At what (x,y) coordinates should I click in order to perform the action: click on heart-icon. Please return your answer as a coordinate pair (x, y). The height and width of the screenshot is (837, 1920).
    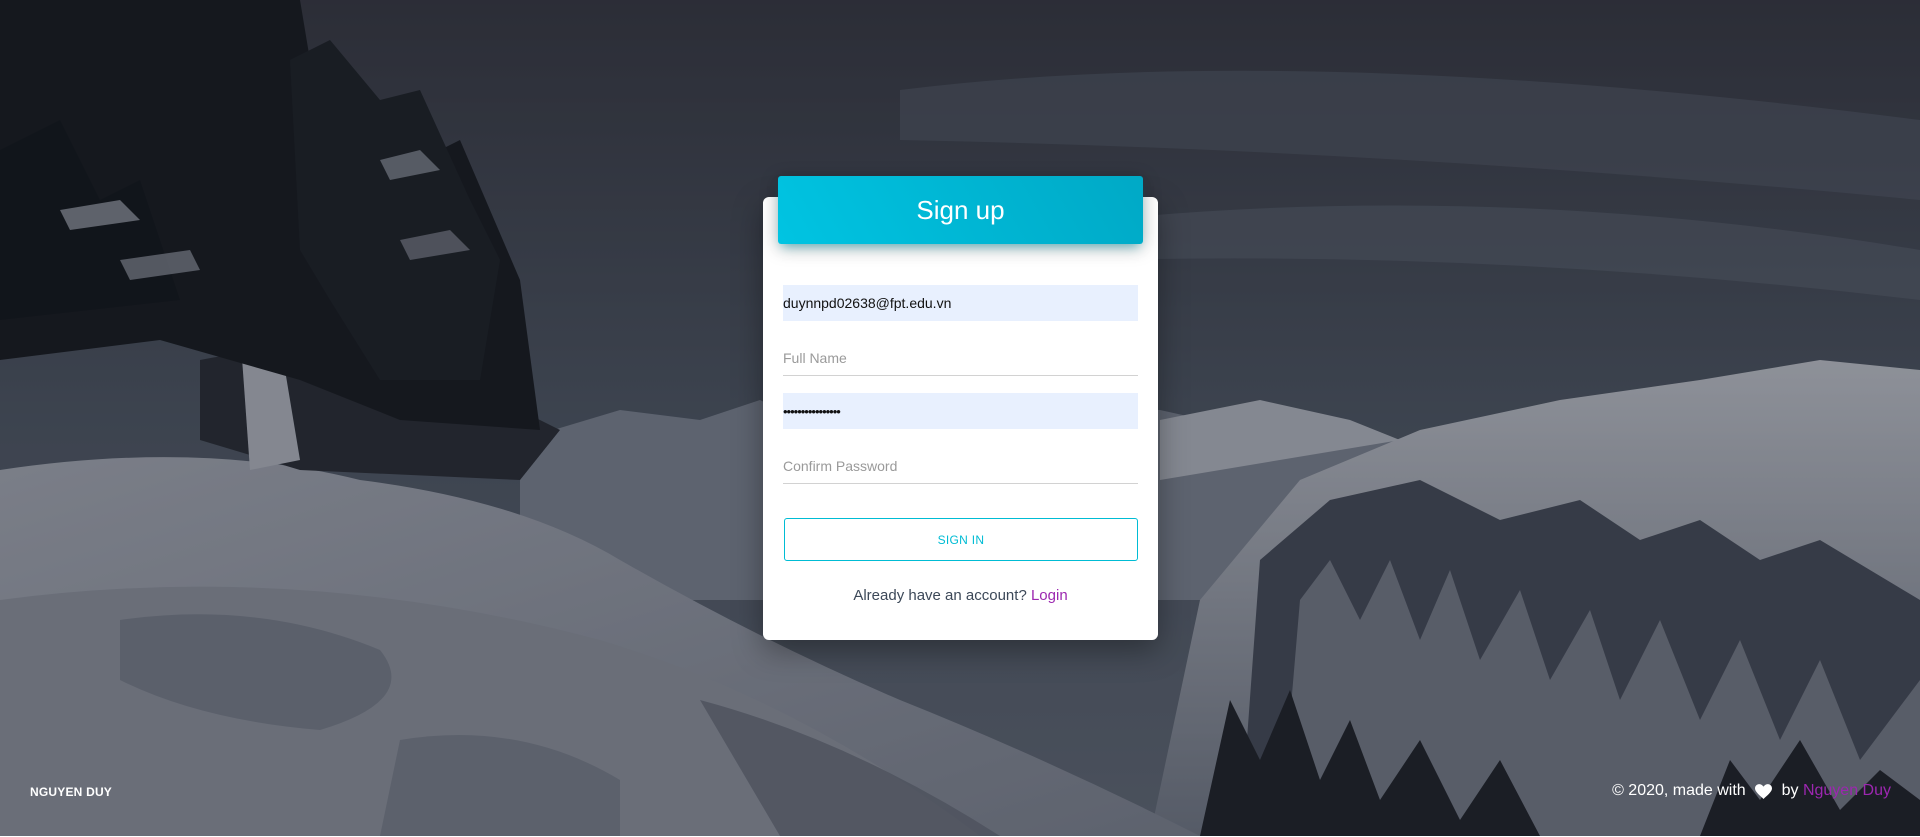
    Looking at the image, I should click on (1764, 791).